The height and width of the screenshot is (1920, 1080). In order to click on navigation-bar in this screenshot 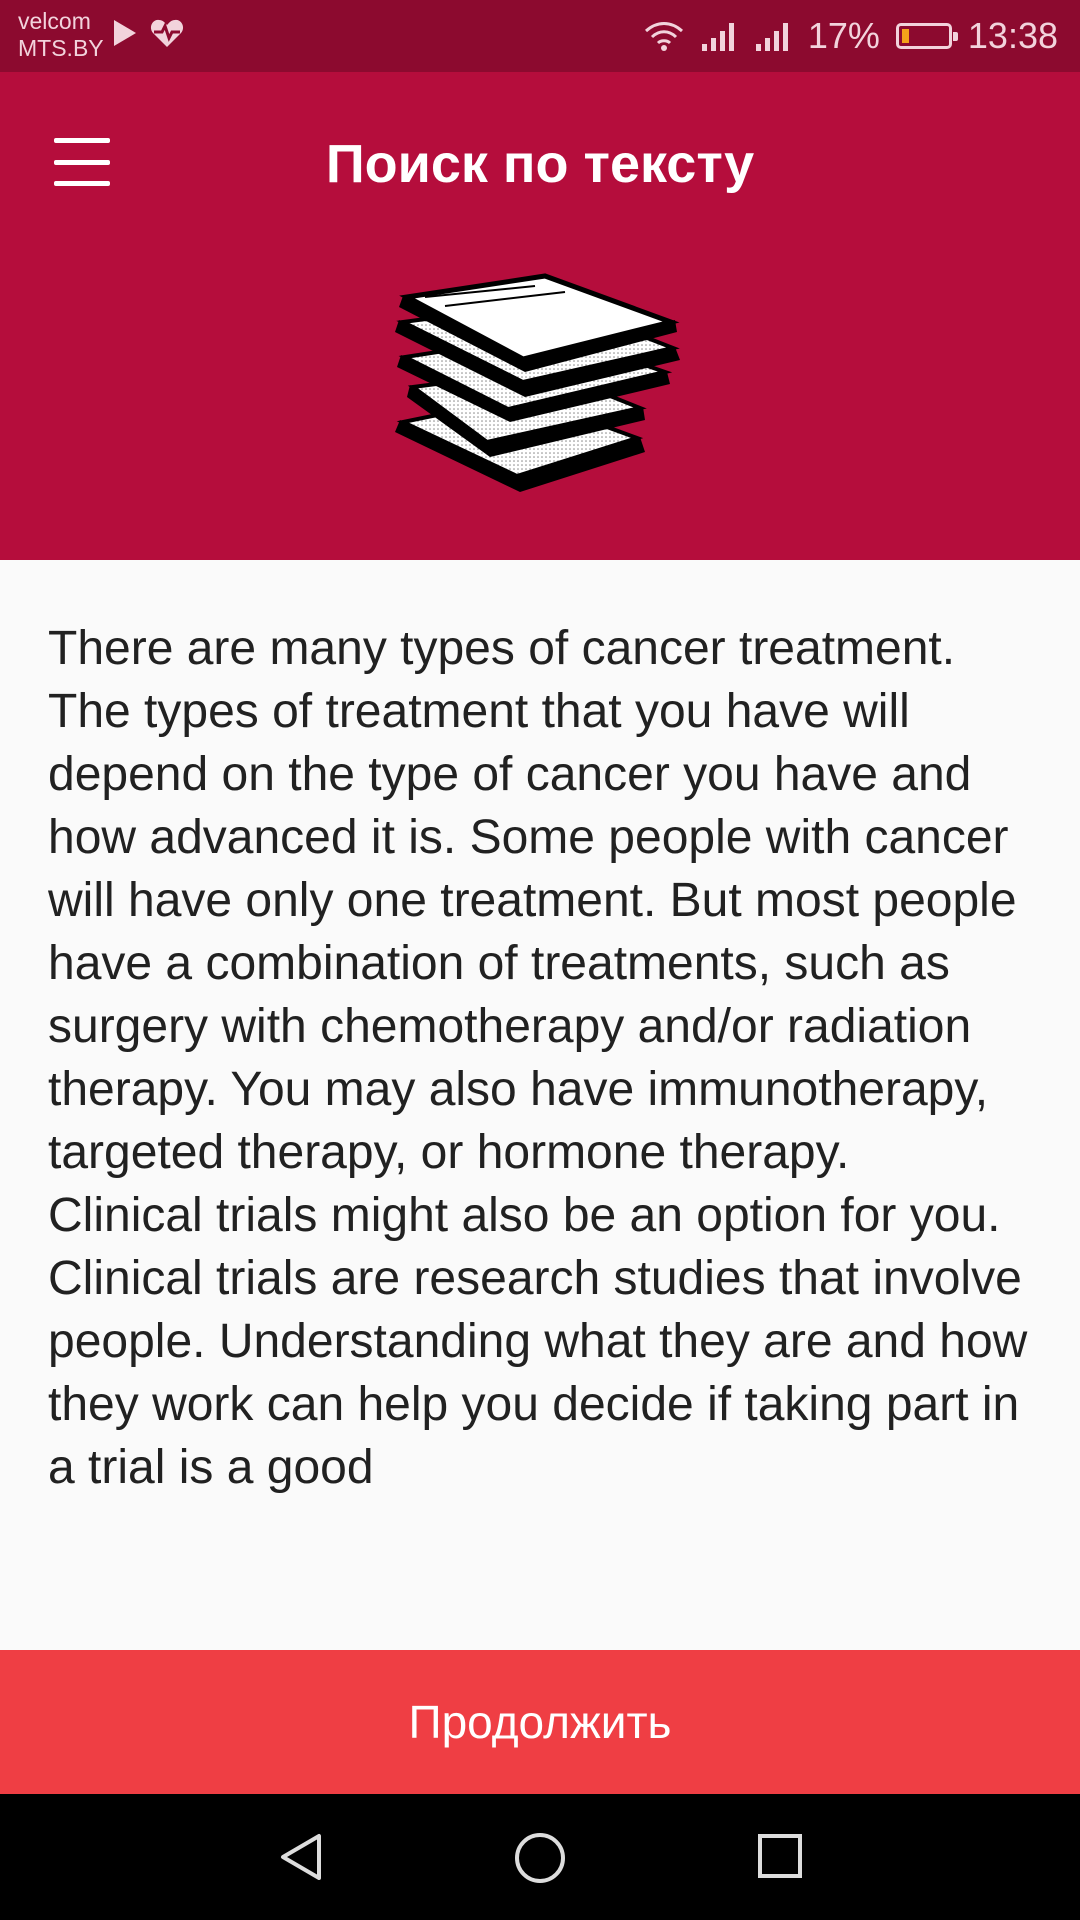, I will do `click(540, 1857)`.